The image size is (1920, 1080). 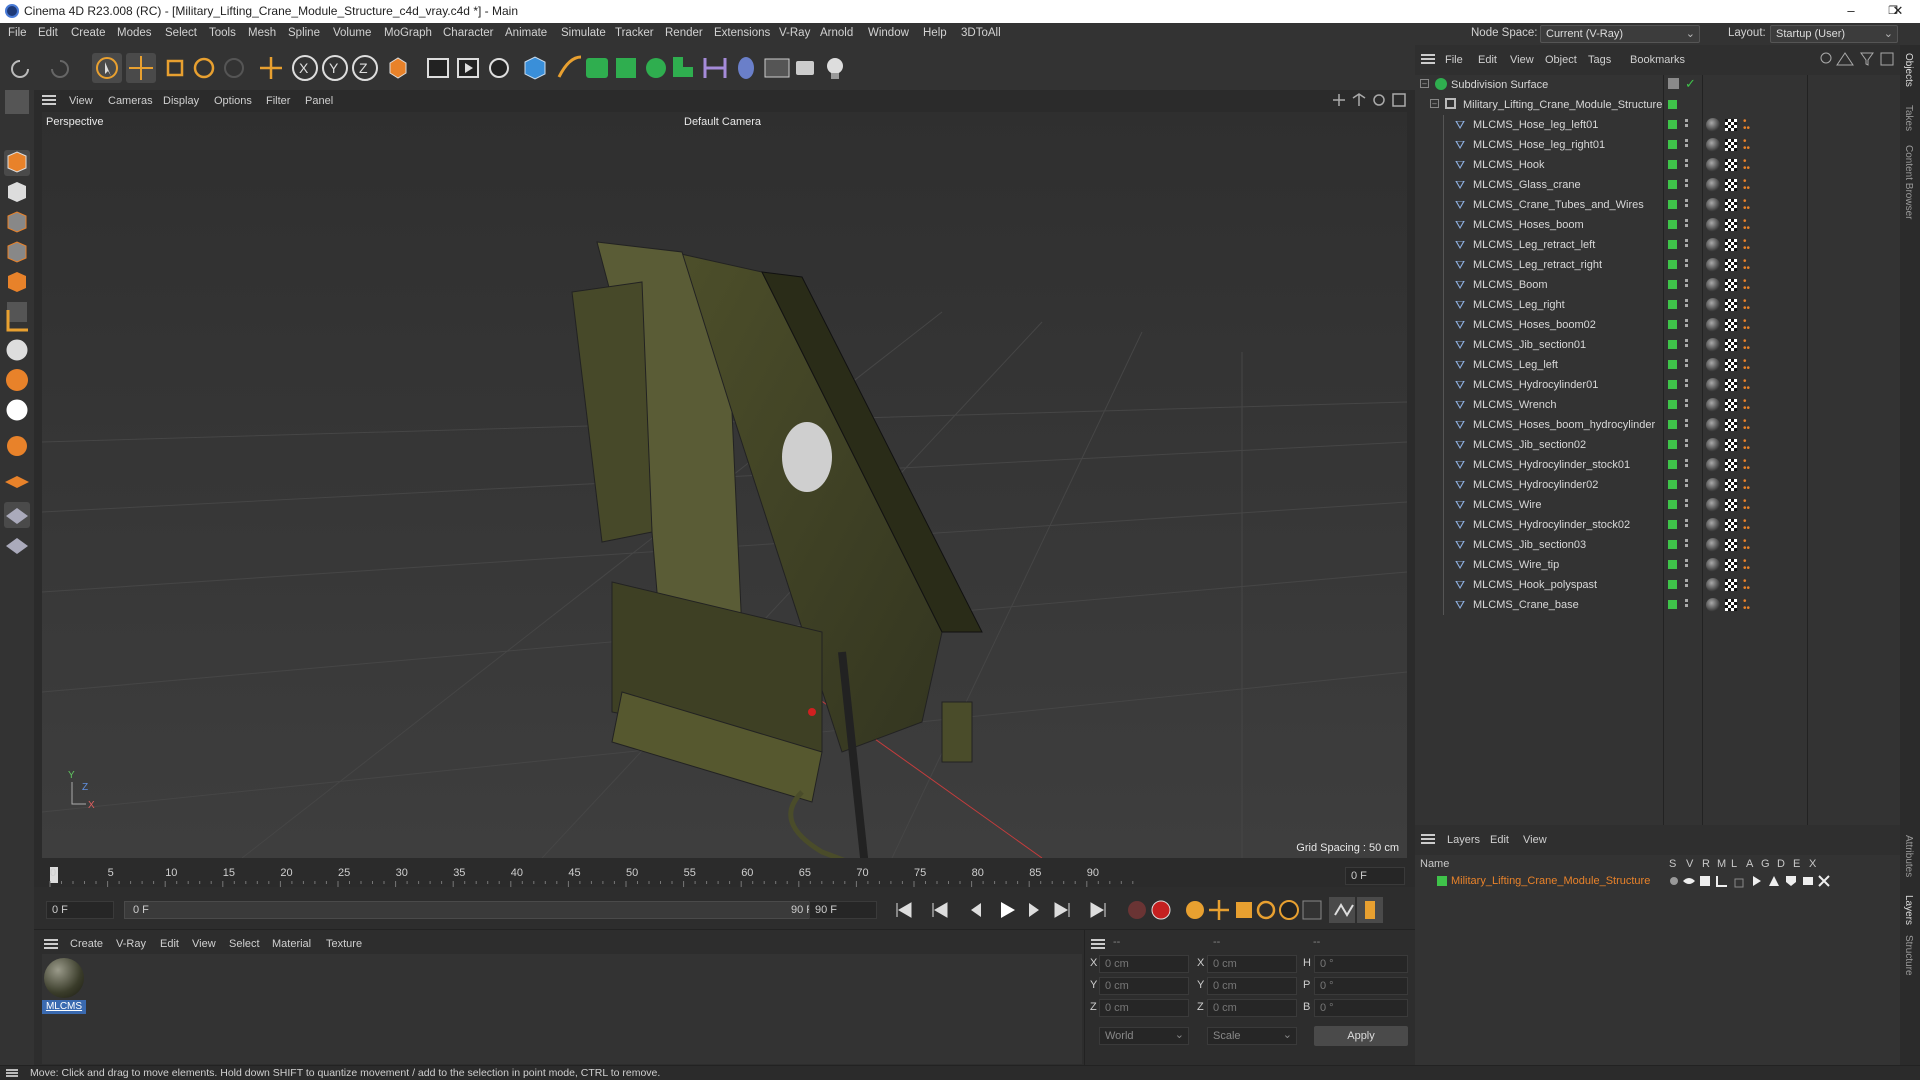 What do you see at coordinates (1851, 11) in the screenshot?
I see `minimize-button: –` at bounding box center [1851, 11].